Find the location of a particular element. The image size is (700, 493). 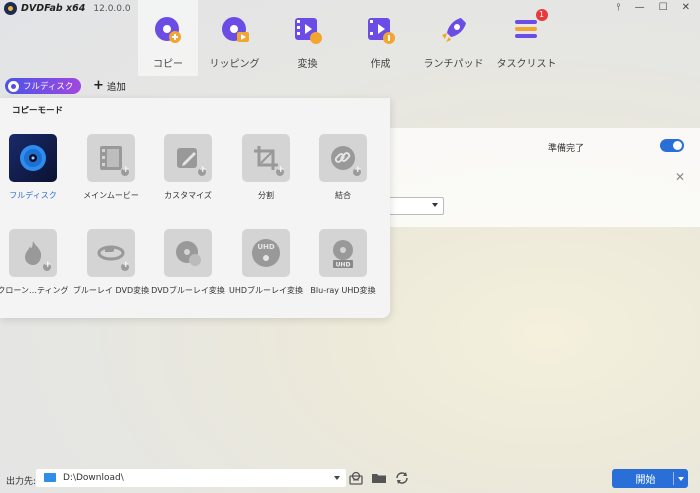

mode-uhd-to-bluray: UHD UHDブルーレイ変換 is located at coordinates (266, 262).